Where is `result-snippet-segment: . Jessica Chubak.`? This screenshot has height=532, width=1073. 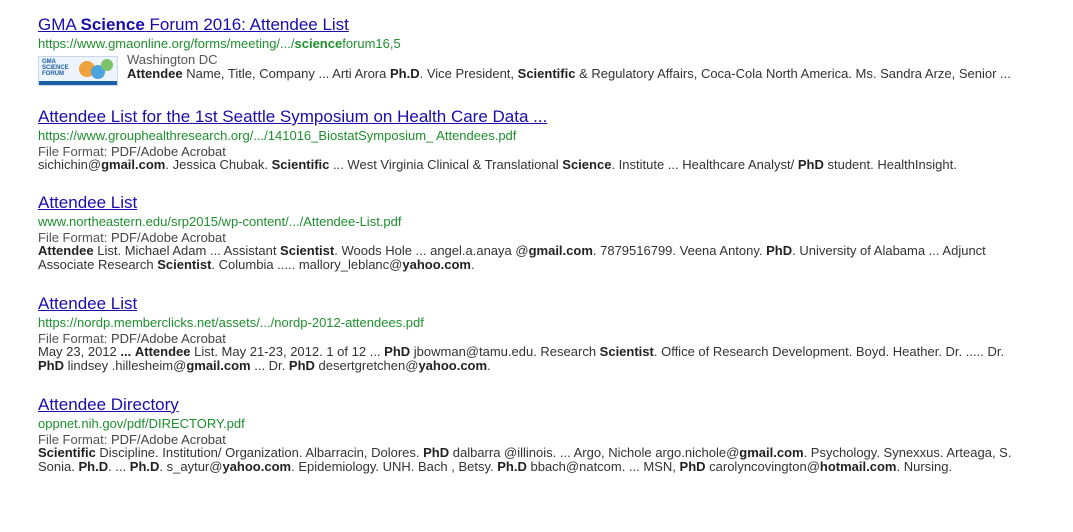
result-snippet-segment: . Jessica Chubak. is located at coordinates (218, 164).